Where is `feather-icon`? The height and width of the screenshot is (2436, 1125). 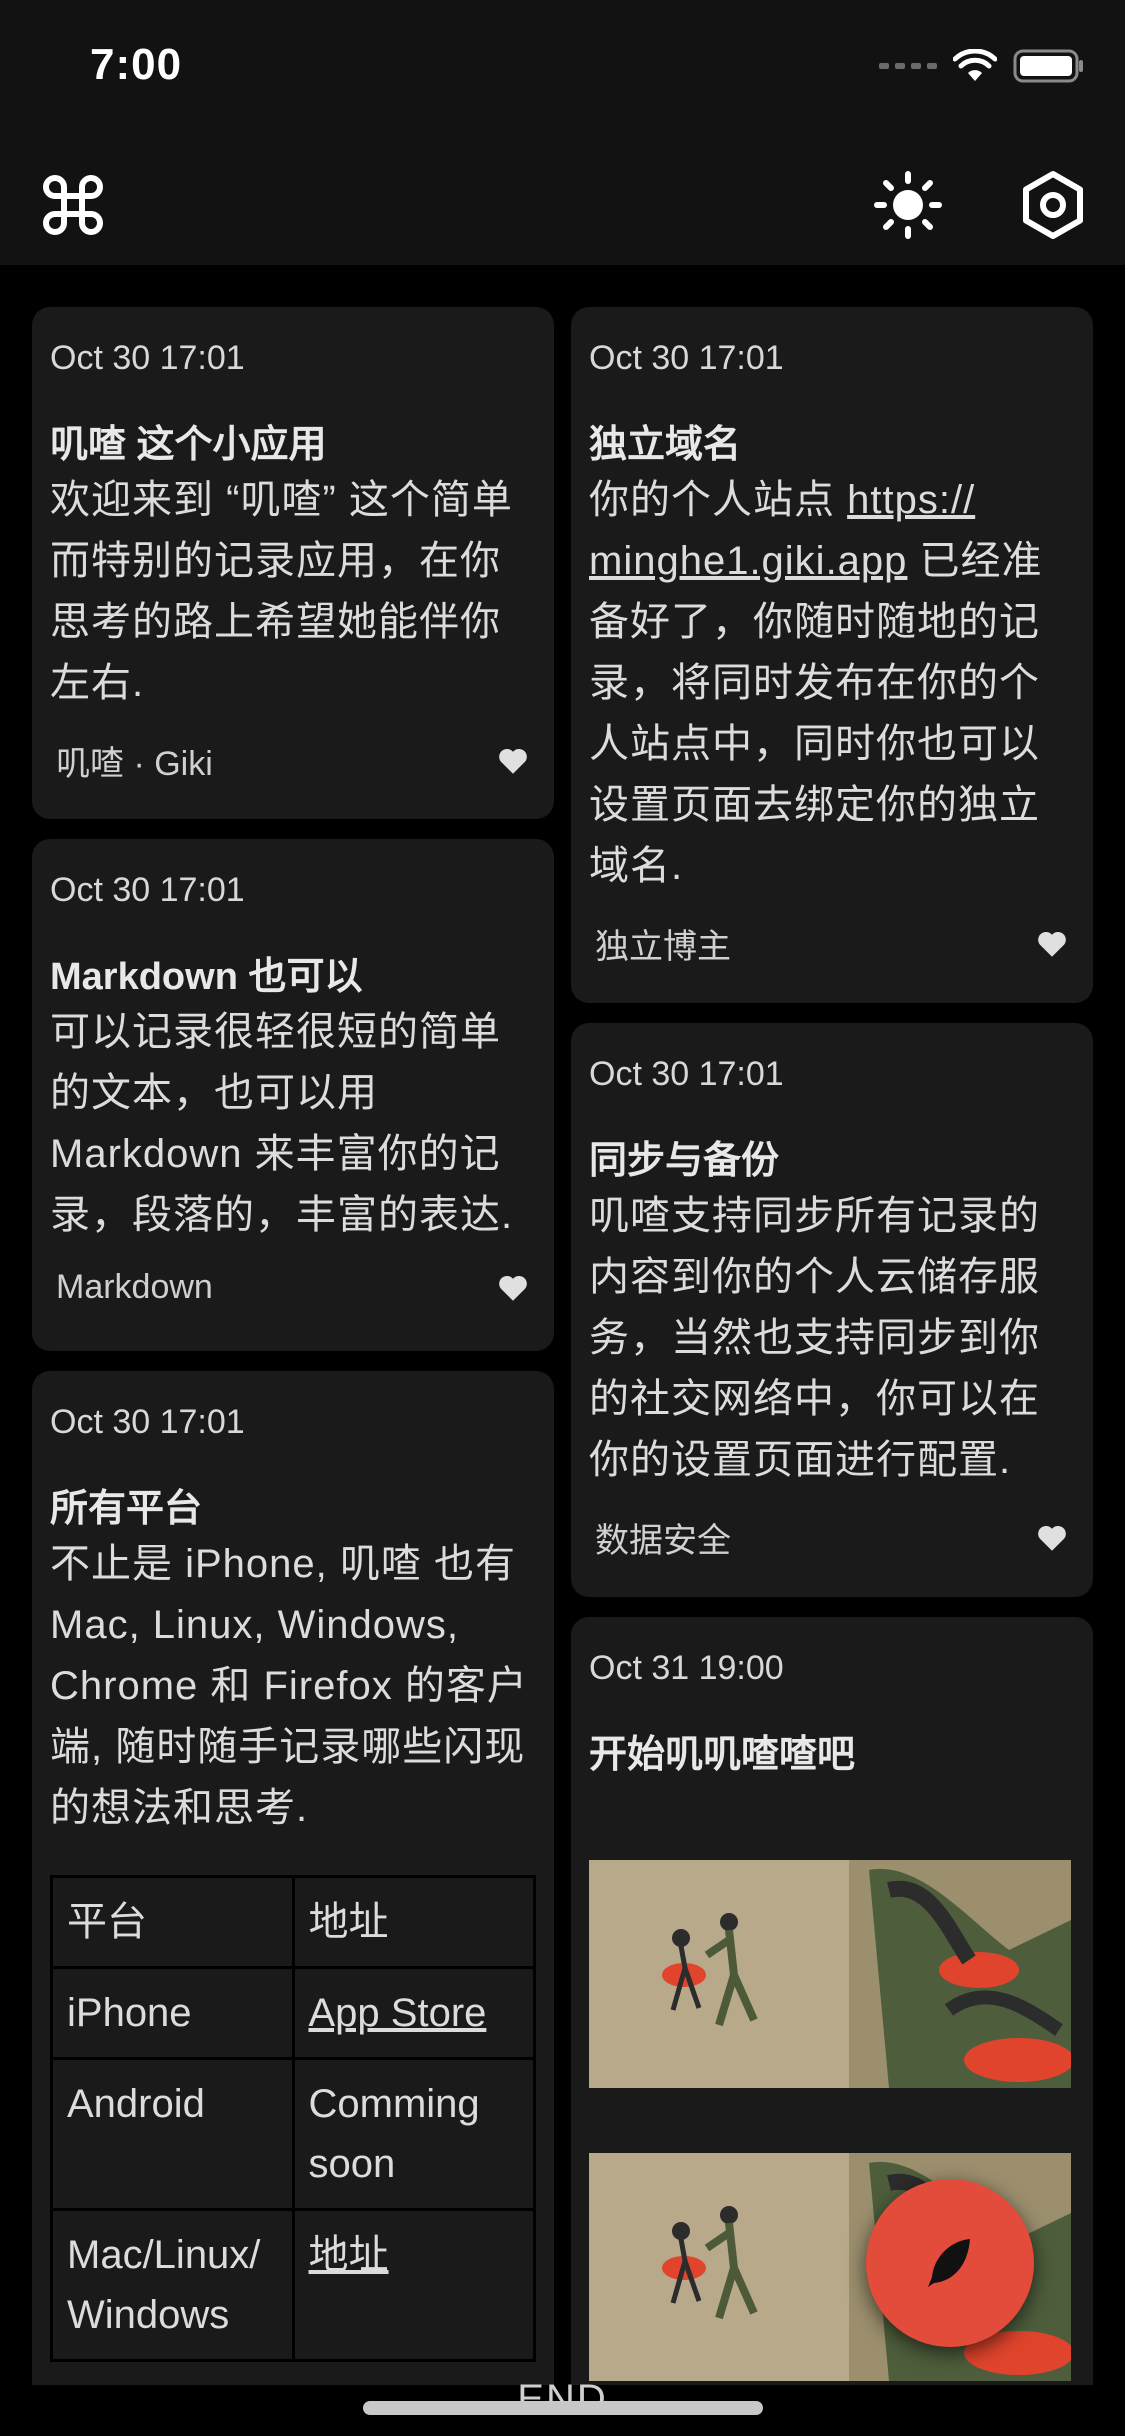 feather-icon is located at coordinates (949, 2263).